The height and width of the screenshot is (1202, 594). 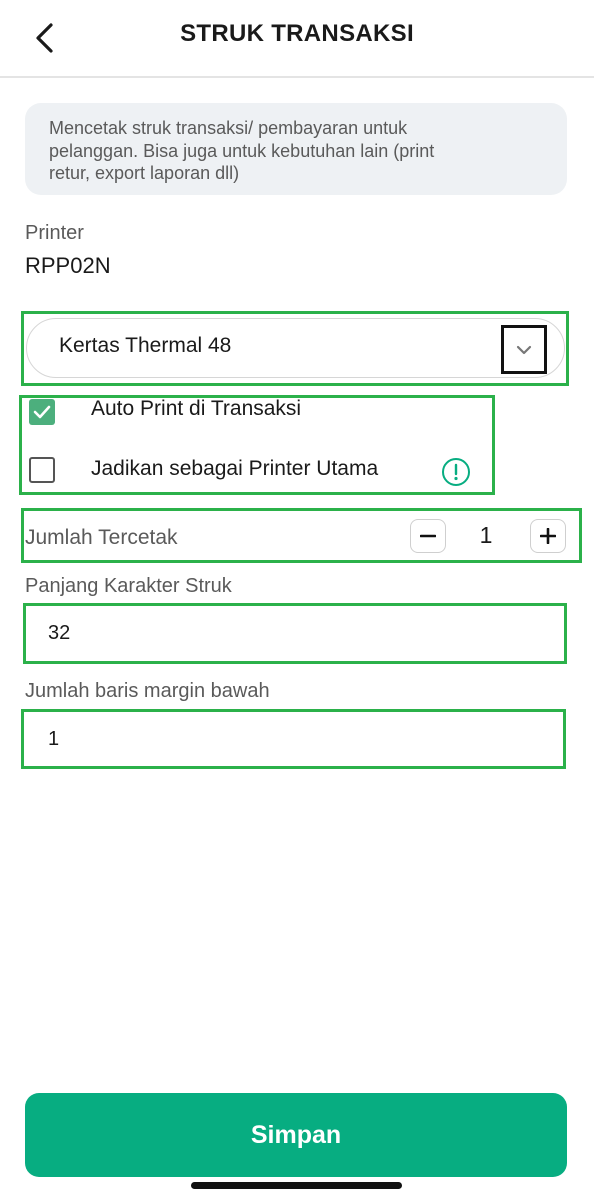 I want to click on printer-label: Printer, so click(x=54, y=233).